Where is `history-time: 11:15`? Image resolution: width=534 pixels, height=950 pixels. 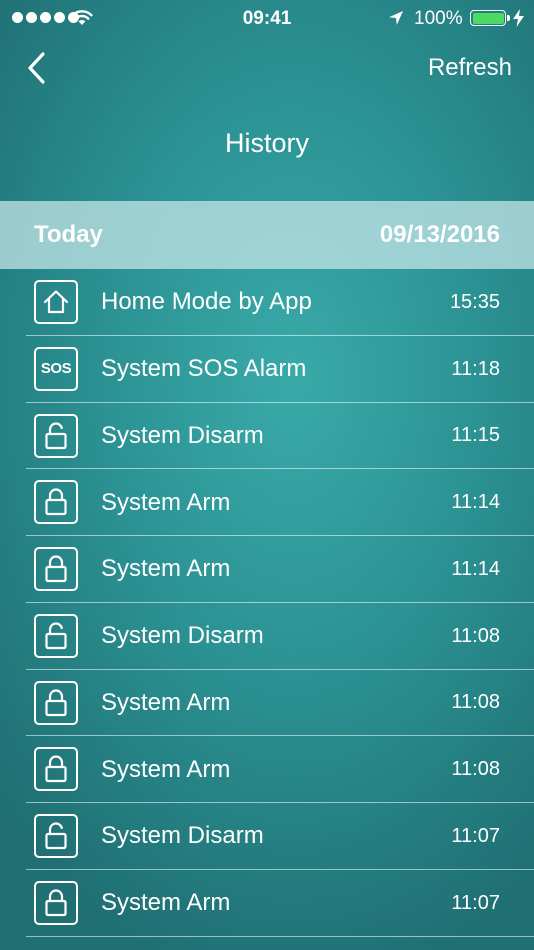
history-time: 11:15 is located at coordinates (475, 435).